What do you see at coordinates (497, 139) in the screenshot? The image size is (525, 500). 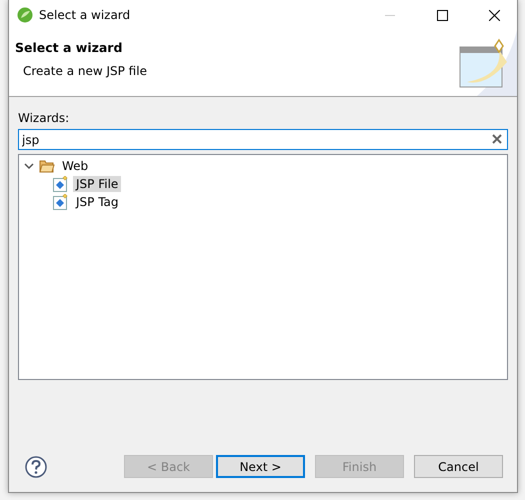 I see `clear-icon` at bounding box center [497, 139].